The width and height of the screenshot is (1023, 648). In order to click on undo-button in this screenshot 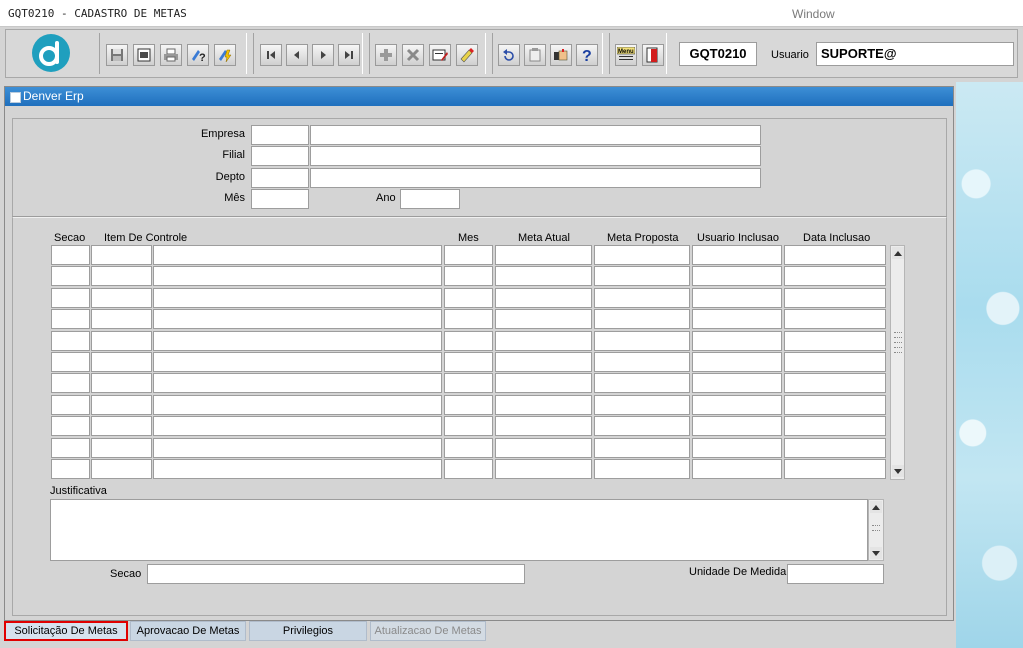, I will do `click(509, 55)`.